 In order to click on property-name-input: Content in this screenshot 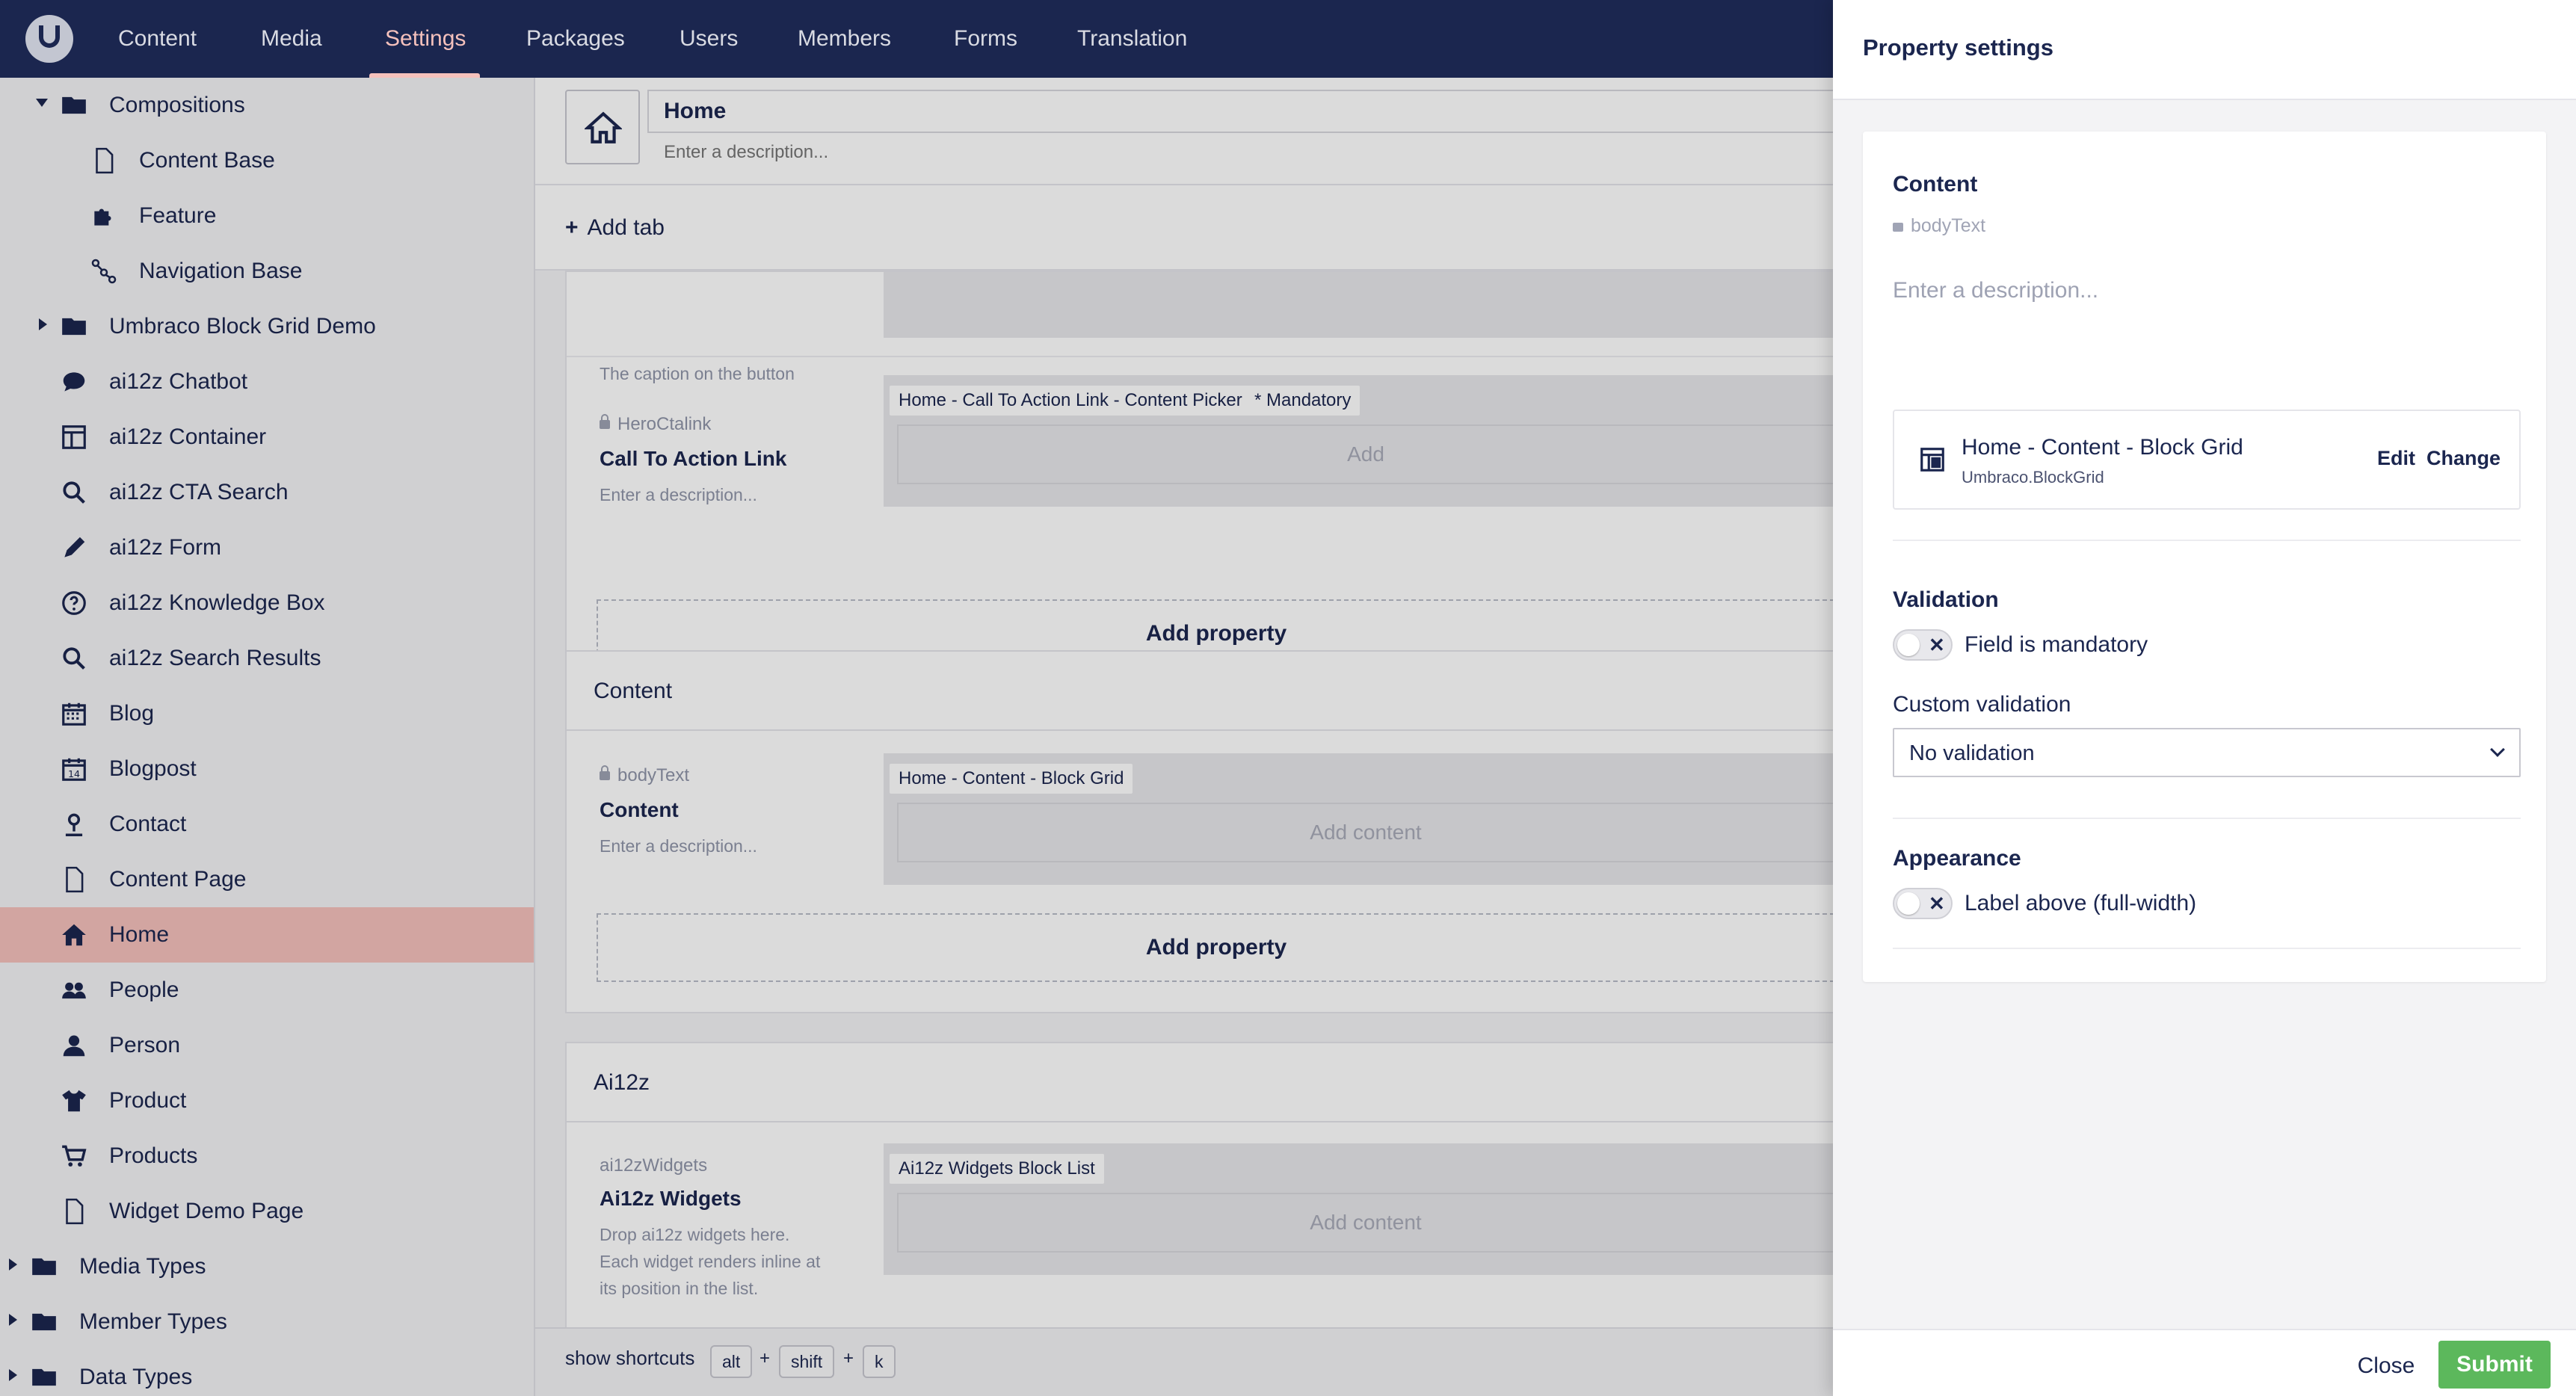, I will do `click(1935, 184)`.